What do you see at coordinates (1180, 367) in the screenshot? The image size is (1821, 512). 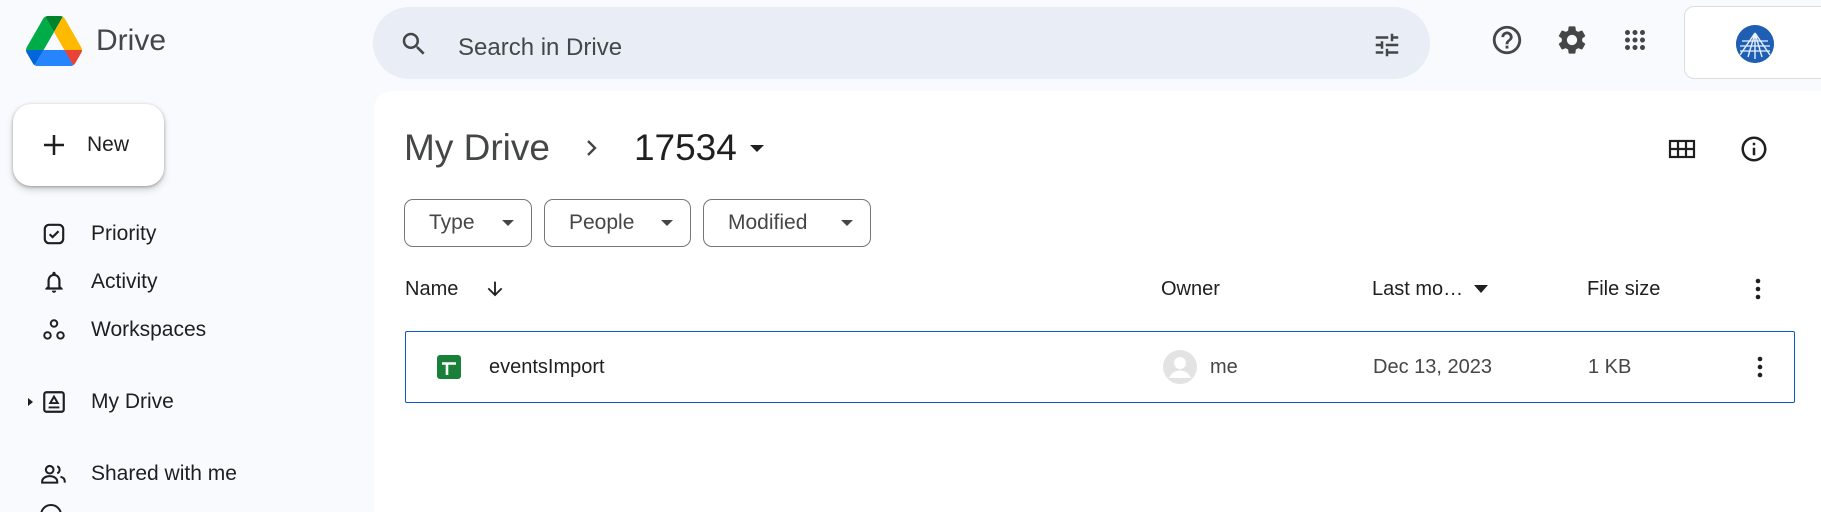 I see `owner-avatar-icon` at bounding box center [1180, 367].